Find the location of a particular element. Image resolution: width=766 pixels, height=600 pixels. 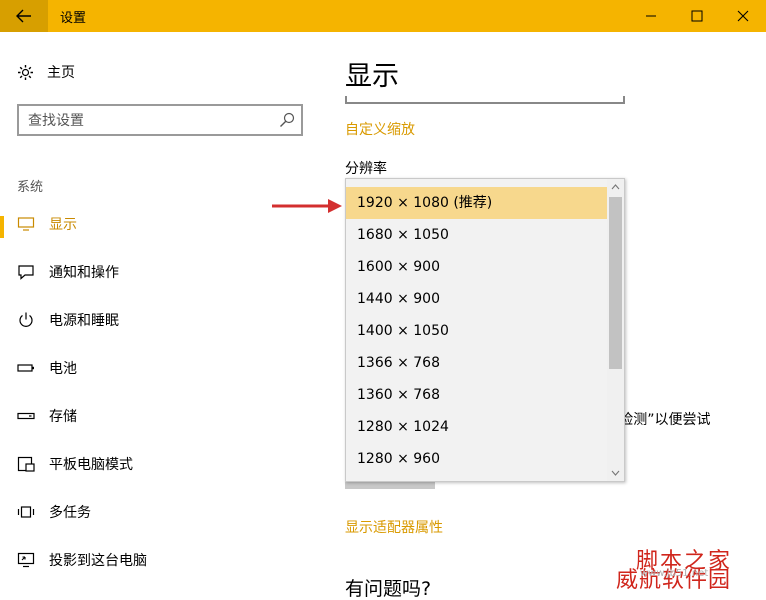

resolution-option: 1280 × 960 is located at coordinates (477, 459).